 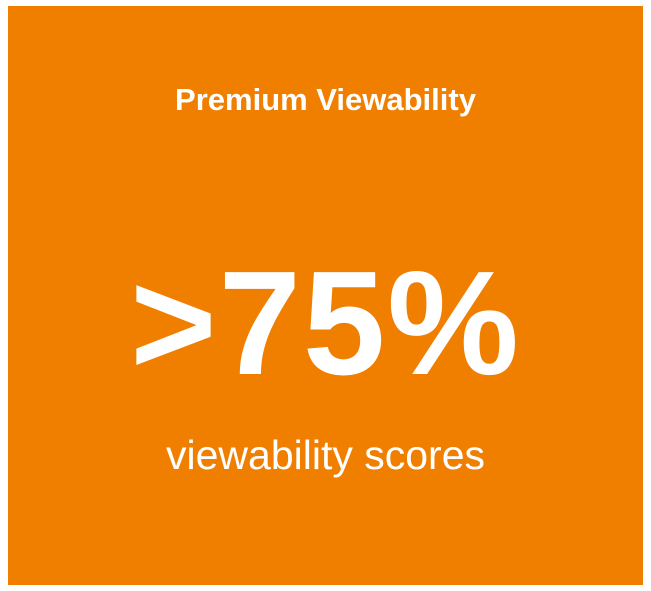 I want to click on card-heading: Premium Viewability, so click(x=325, y=99).